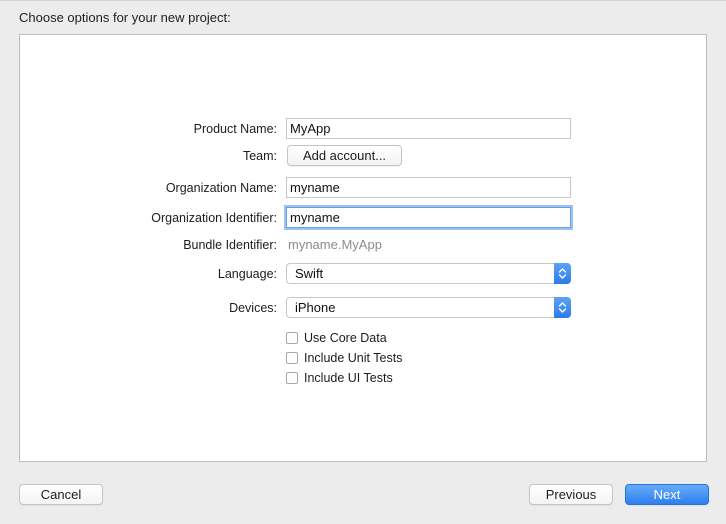 The width and height of the screenshot is (726, 524). What do you see at coordinates (253, 308) in the screenshot?
I see `devices-label: Devices:` at bounding box center [253, 308].